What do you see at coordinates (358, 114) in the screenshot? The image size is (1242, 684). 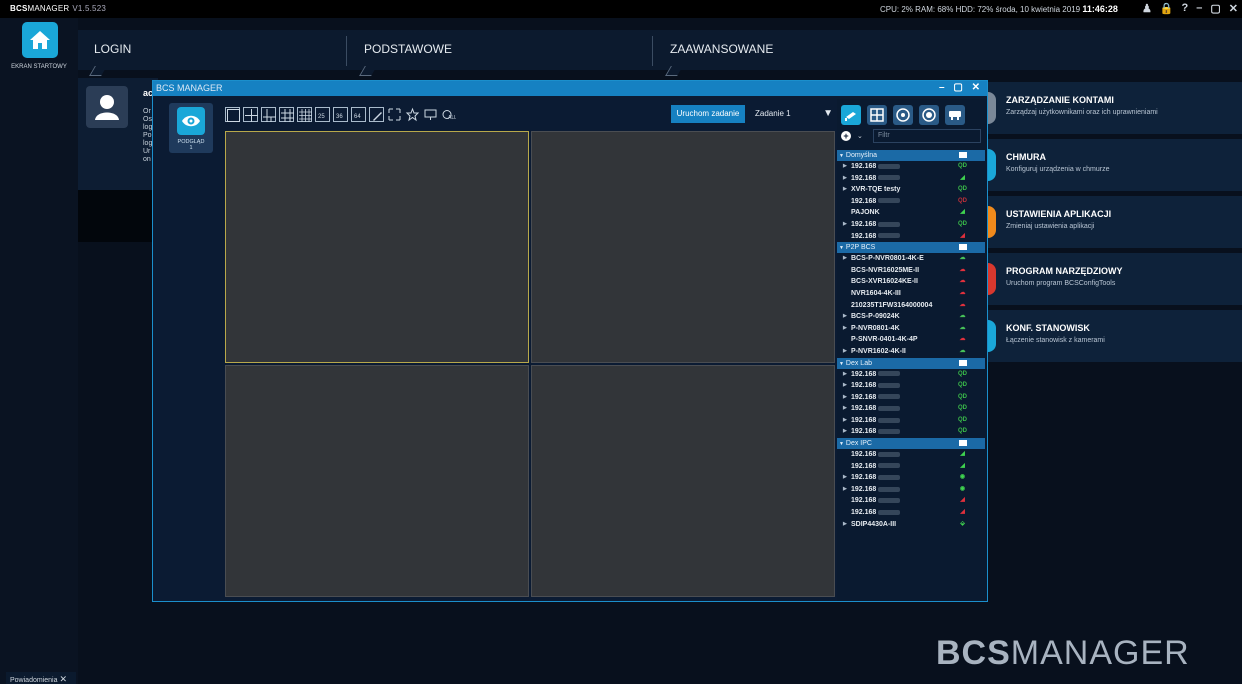 I see `layout-64-icon: 64` at bounding box center [358, 114].